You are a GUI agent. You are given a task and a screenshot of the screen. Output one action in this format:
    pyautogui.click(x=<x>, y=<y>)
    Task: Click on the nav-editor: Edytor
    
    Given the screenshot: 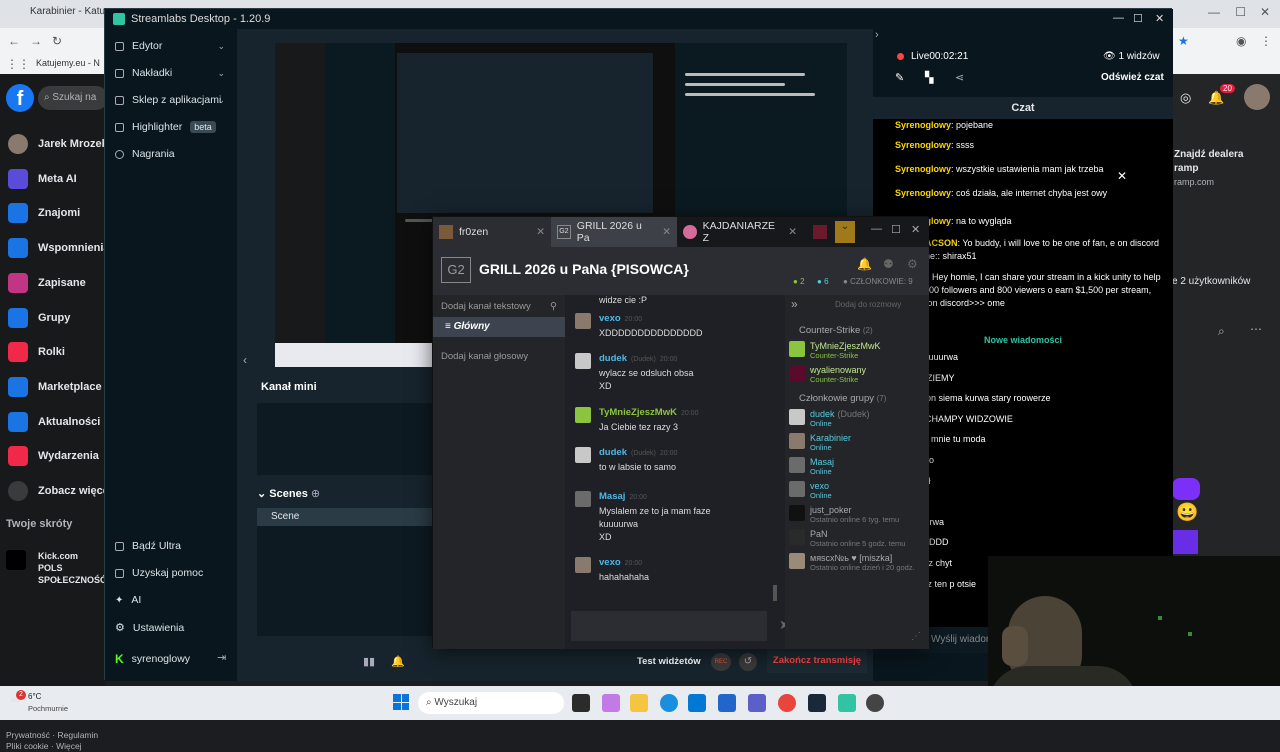 What is the action you would take?
    pyautogui.click(x=138, y=46)
    